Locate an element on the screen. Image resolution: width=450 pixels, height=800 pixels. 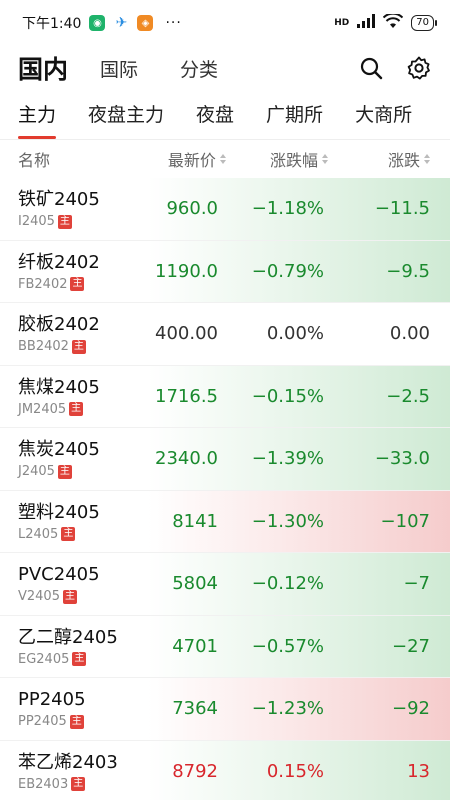
table-header: 名称 最新价 涨跌幅 涨跌 is located at coordinates (225, 159).